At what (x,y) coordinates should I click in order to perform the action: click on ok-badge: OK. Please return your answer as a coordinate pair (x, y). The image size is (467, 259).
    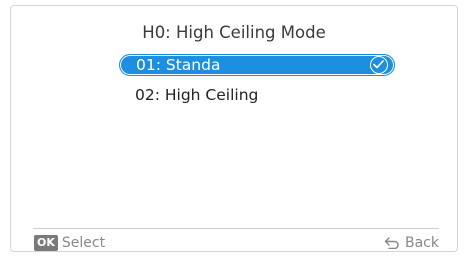
    Looking at the image, I should click on (46, 243).